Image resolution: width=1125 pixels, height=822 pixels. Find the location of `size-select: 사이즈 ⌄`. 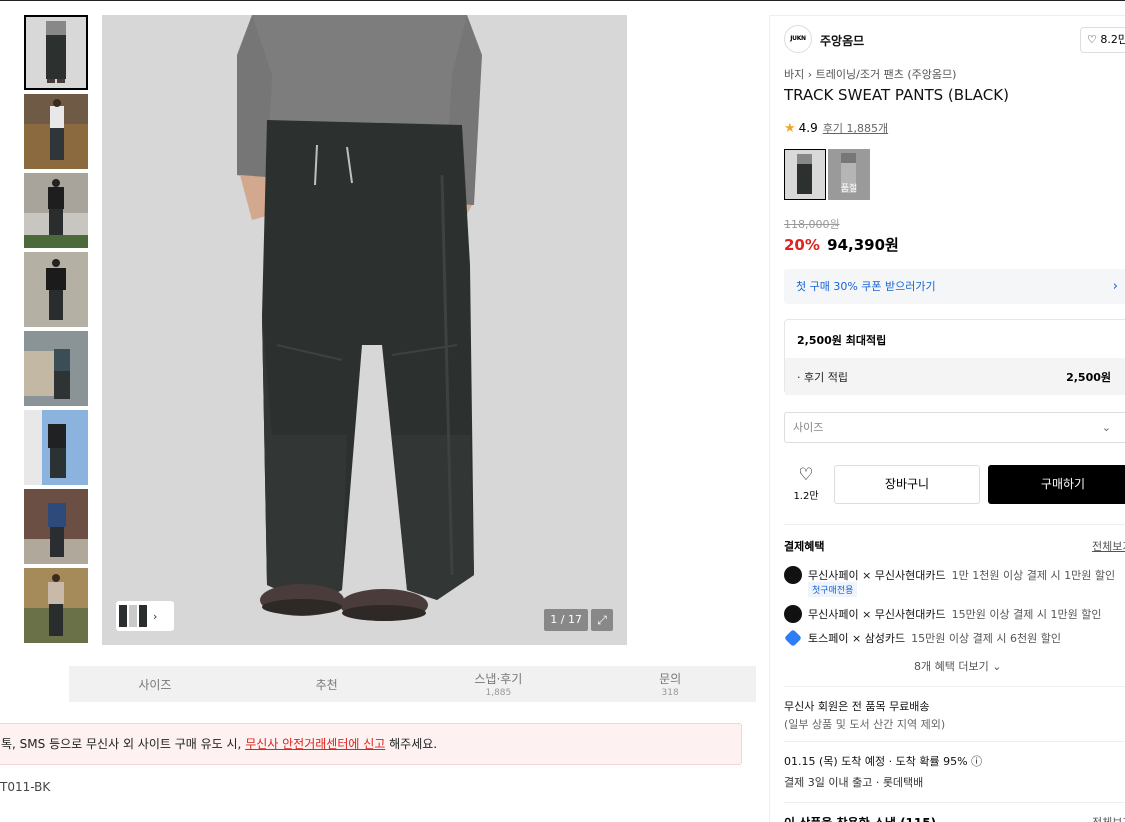

size-select: 사이즈 ⌄ is located at coordinates (954, 427).